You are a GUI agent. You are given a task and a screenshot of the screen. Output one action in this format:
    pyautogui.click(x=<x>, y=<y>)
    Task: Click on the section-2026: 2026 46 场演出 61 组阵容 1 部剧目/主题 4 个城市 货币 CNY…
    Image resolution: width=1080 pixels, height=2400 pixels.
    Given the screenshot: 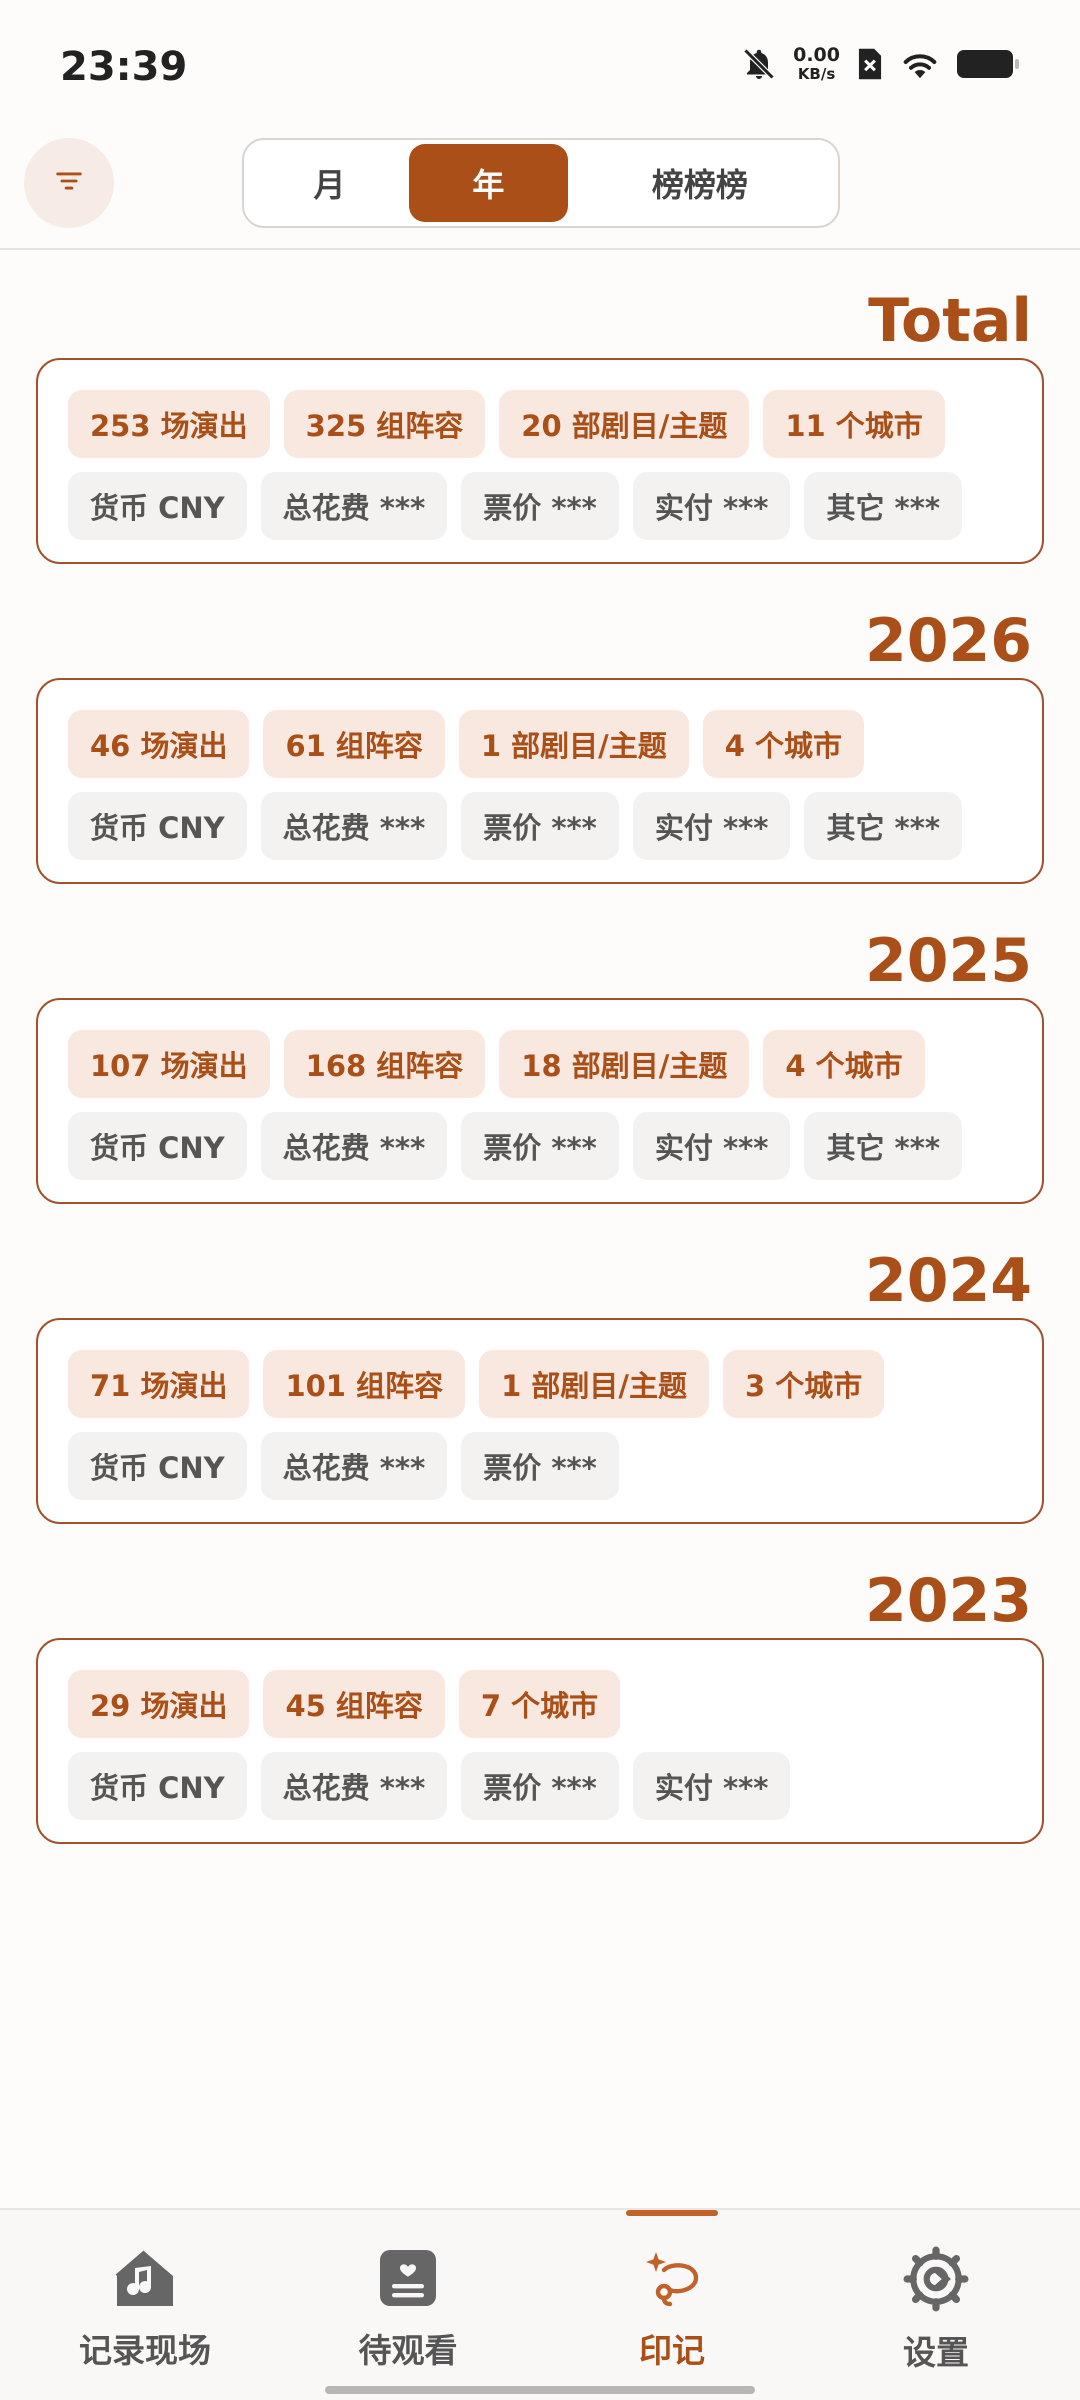 What is the action you would take?
    pyautogui.click(x=540, y=746)
    